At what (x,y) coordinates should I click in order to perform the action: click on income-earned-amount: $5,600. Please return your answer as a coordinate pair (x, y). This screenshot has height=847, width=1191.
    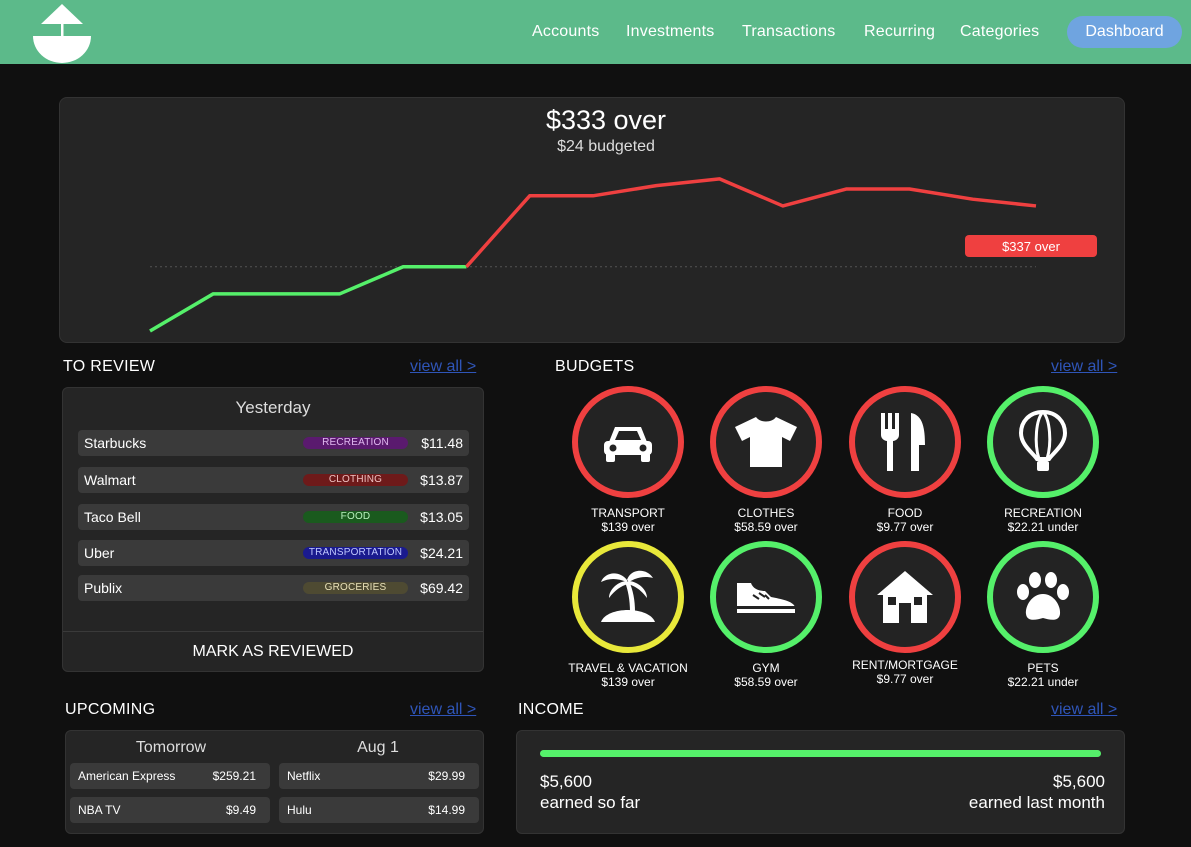
    Looking at the image, I should click on (566, 781).